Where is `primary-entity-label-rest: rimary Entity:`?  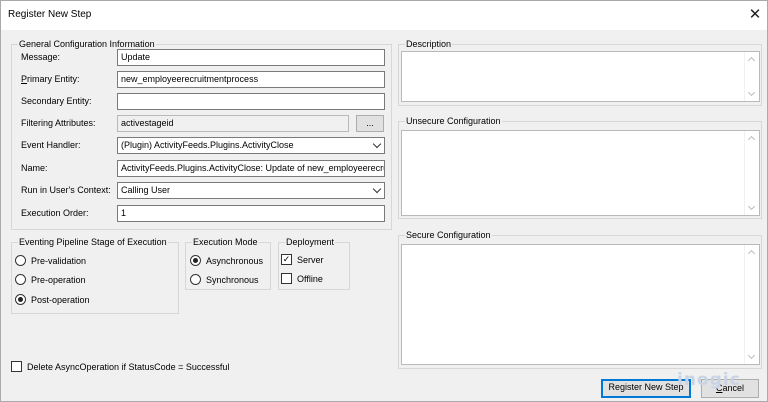
primary-entity-label-rest: rimary Entity: is located at coordinates (53, 79).